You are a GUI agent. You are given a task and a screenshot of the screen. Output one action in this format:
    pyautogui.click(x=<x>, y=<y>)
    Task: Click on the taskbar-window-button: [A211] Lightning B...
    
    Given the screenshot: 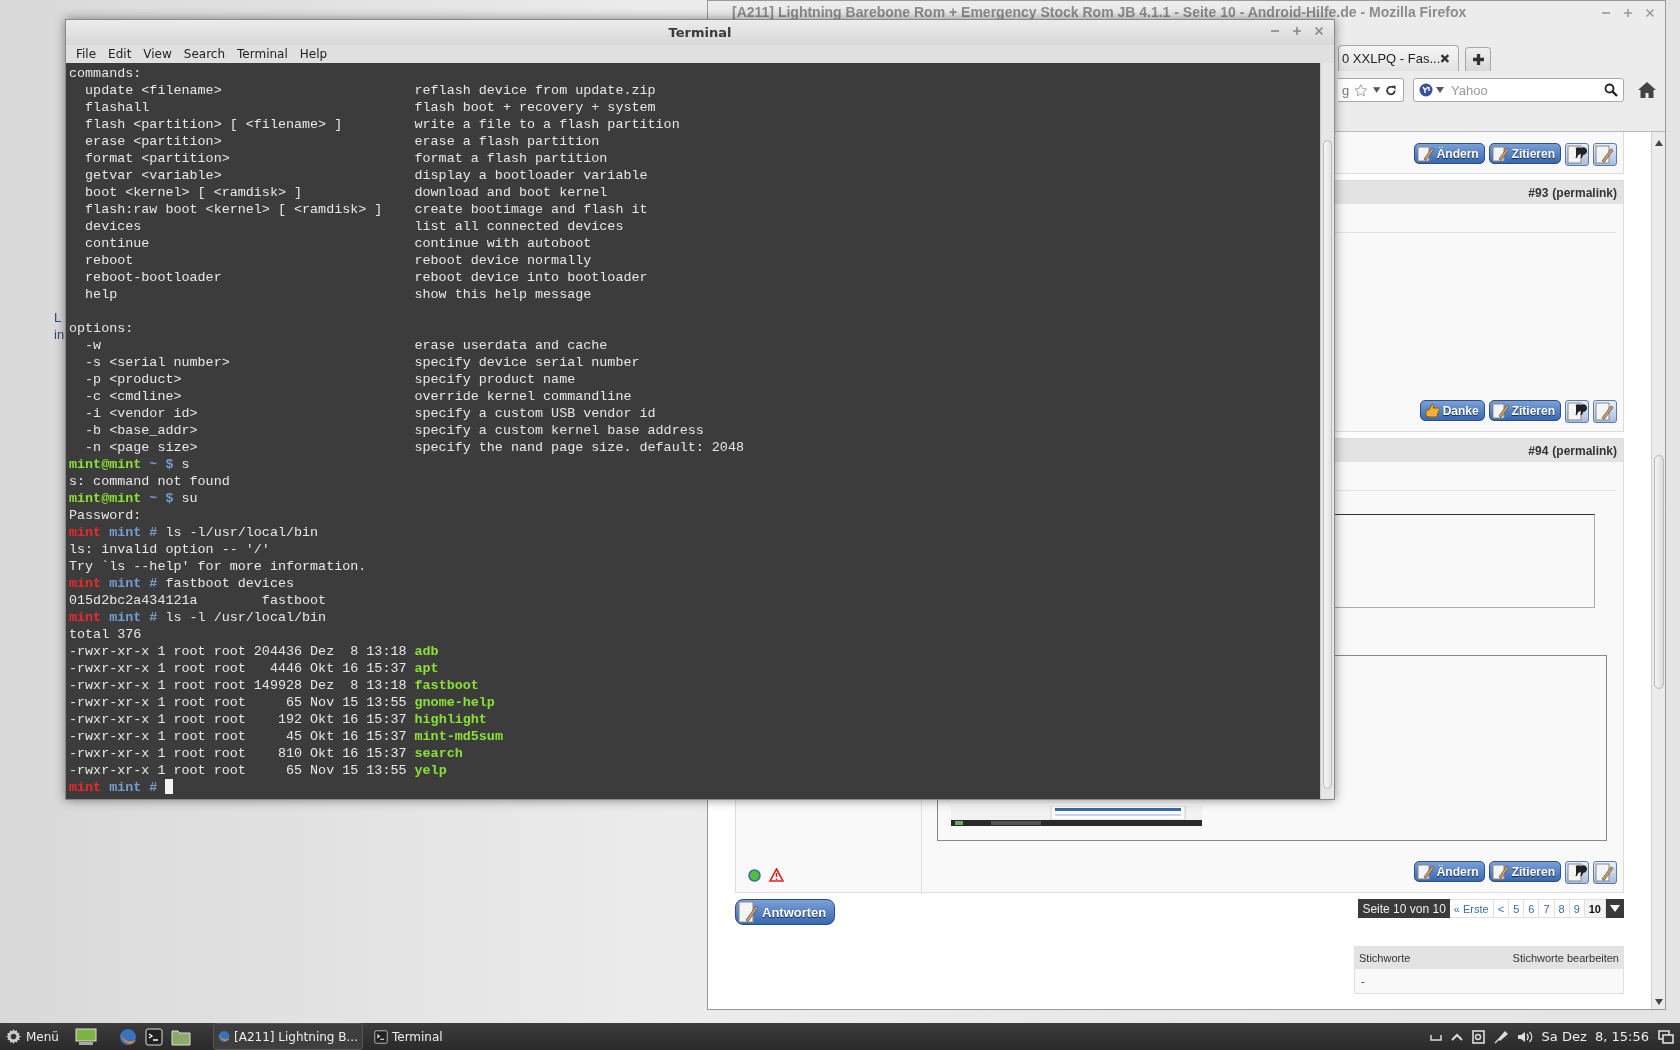 What is the action you would take?
    pyautogui.click(x=287, y=1036)
    